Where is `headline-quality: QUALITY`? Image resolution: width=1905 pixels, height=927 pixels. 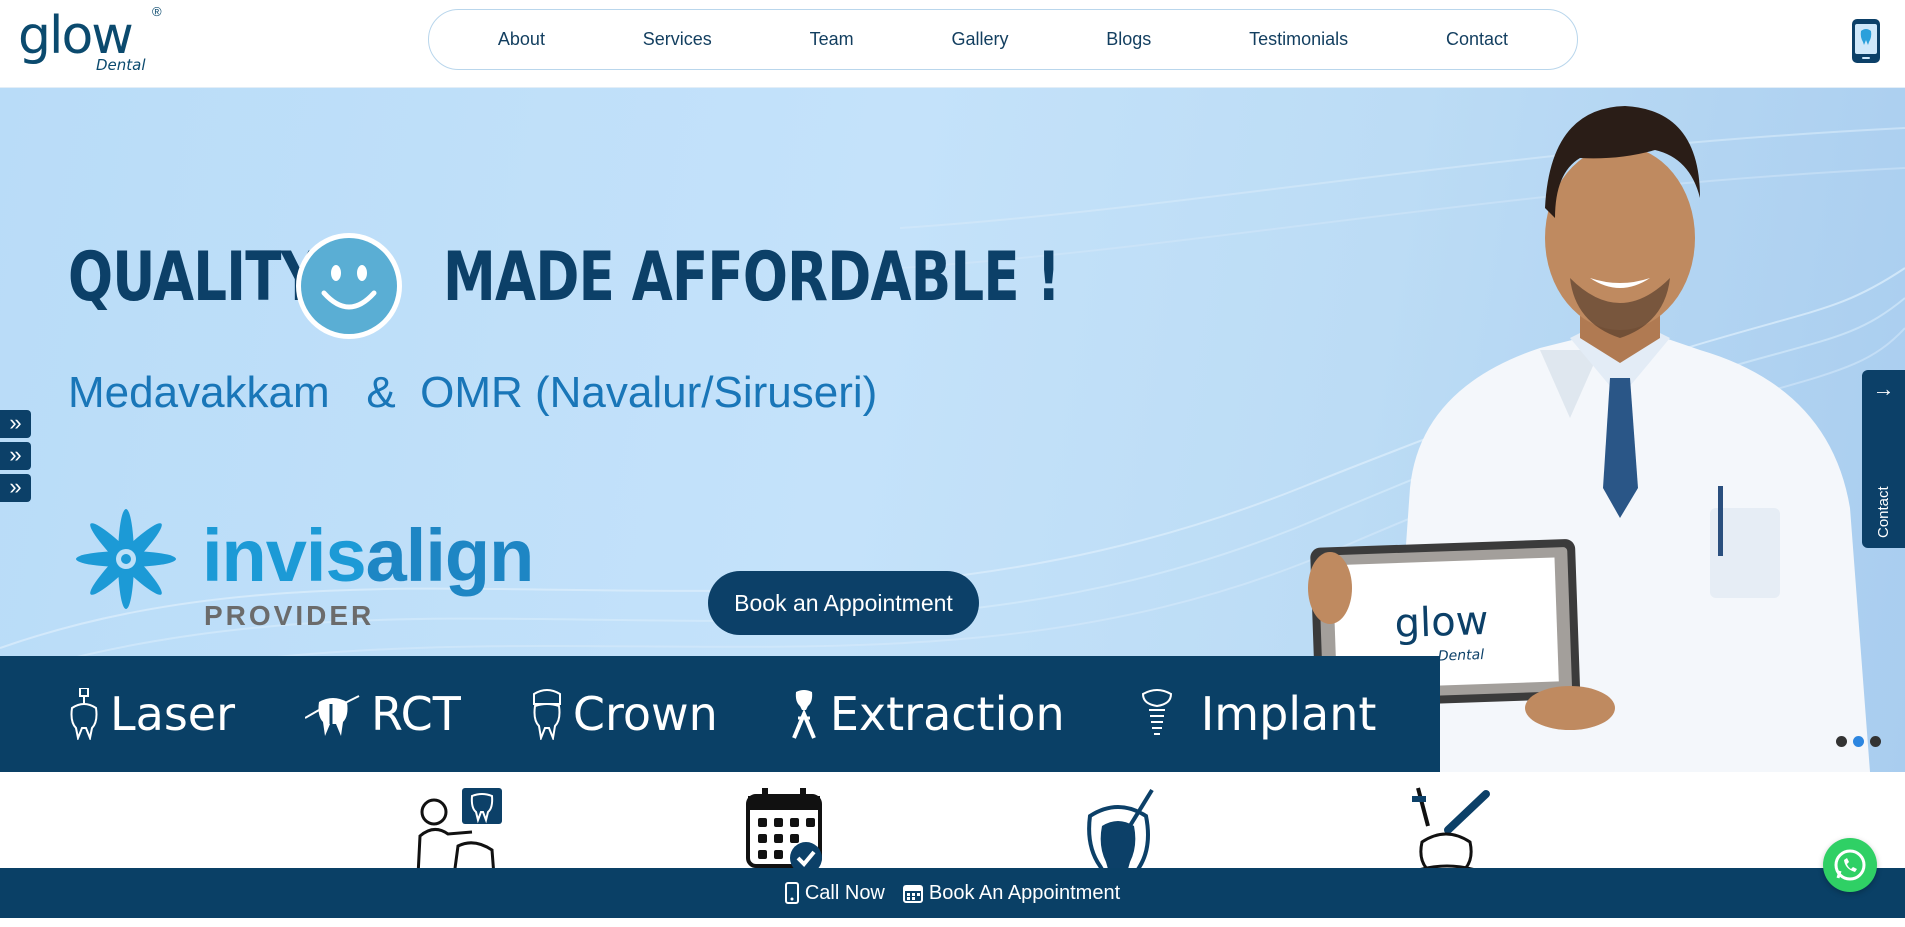
headline-quality: QUALITY is located at coordinates (193, 277).